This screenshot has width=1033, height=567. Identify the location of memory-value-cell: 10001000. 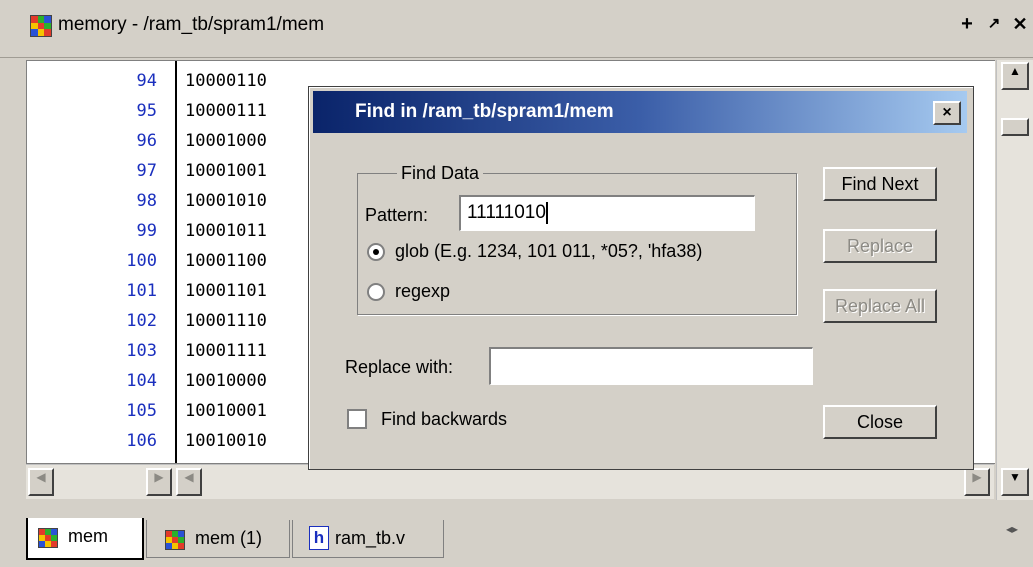
(226, 141).